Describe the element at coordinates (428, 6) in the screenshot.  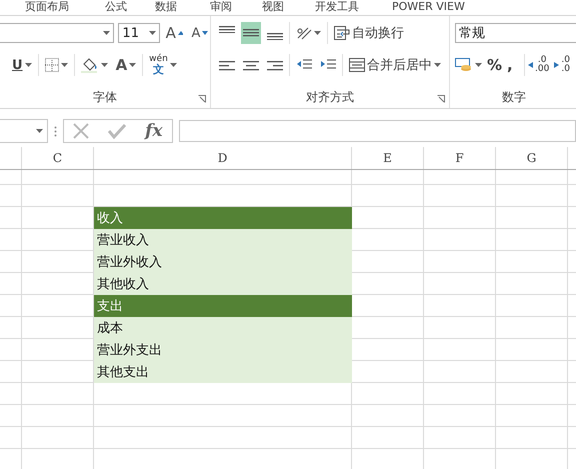
I see `ribbon-tab: POWER VIEW` at that location.